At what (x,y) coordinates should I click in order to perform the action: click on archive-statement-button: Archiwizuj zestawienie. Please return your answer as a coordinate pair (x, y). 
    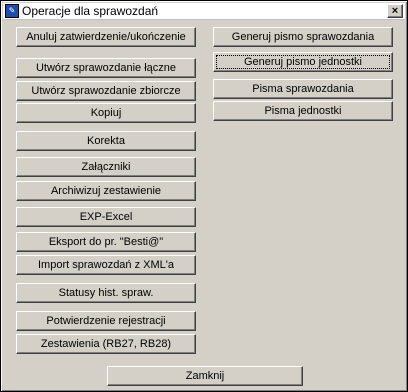
    Looking at the image, I should click on (106, 191).